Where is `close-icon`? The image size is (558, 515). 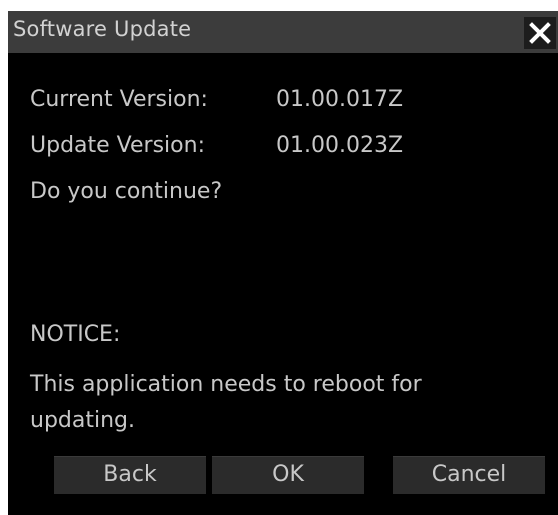
close-icon is located at coordinates (540, 33).